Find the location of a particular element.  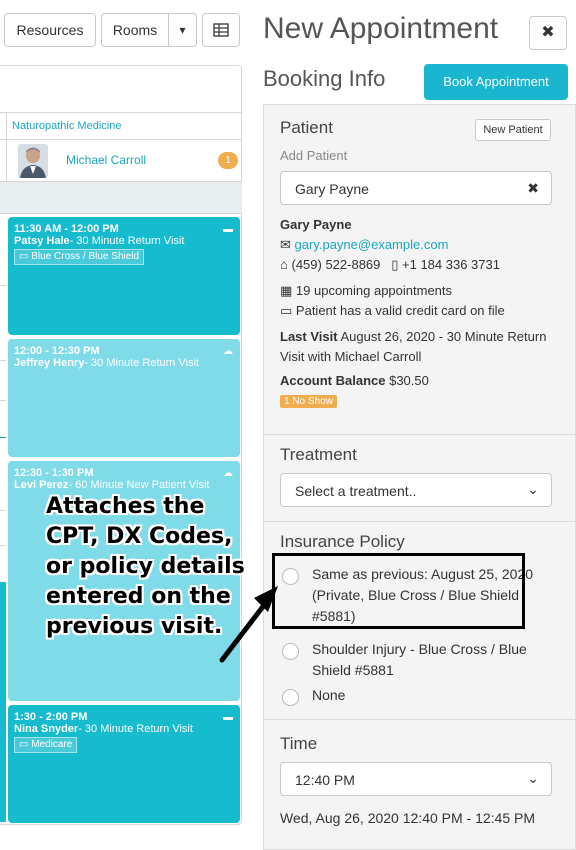

patient-name: Gary Payne is located at coordinates (316, 224).